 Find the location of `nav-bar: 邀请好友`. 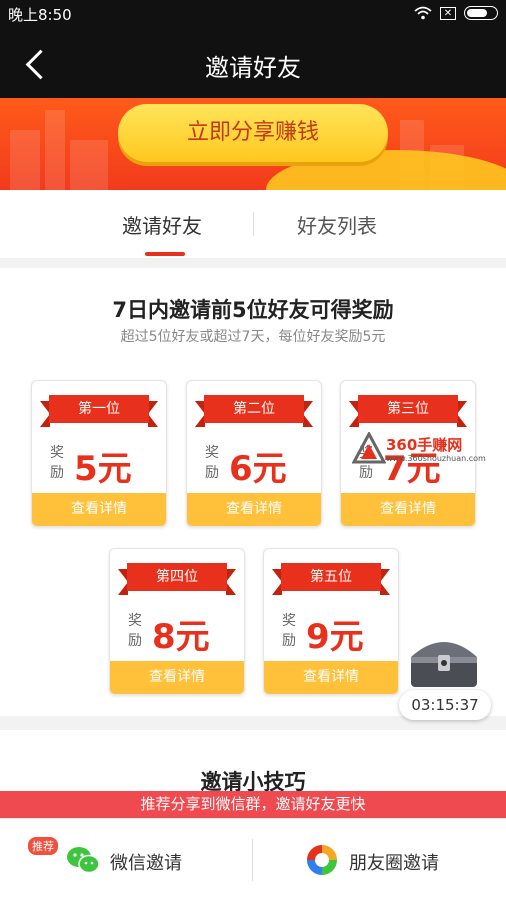

nav-bar: 邀请好友 is located at coordinates (253, 63).